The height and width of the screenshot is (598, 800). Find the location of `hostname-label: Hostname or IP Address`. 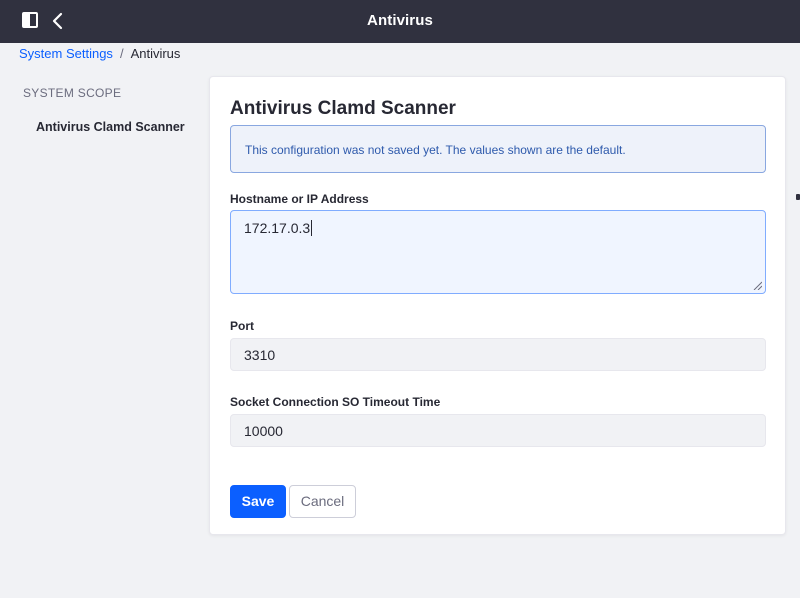

hostname-label: Hostname or IP Address is located at coordinates (299, 199).